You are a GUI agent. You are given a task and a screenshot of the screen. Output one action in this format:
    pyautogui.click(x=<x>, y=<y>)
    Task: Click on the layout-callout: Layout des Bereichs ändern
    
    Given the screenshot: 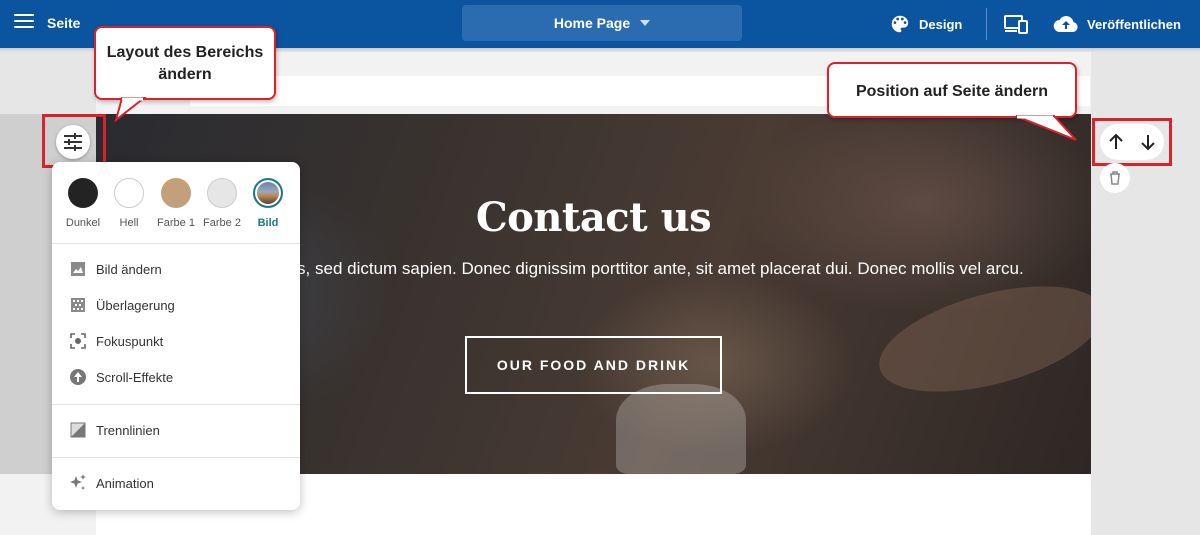 What is the action you would take?
    pyautogui.click(x=185, y=63)
    